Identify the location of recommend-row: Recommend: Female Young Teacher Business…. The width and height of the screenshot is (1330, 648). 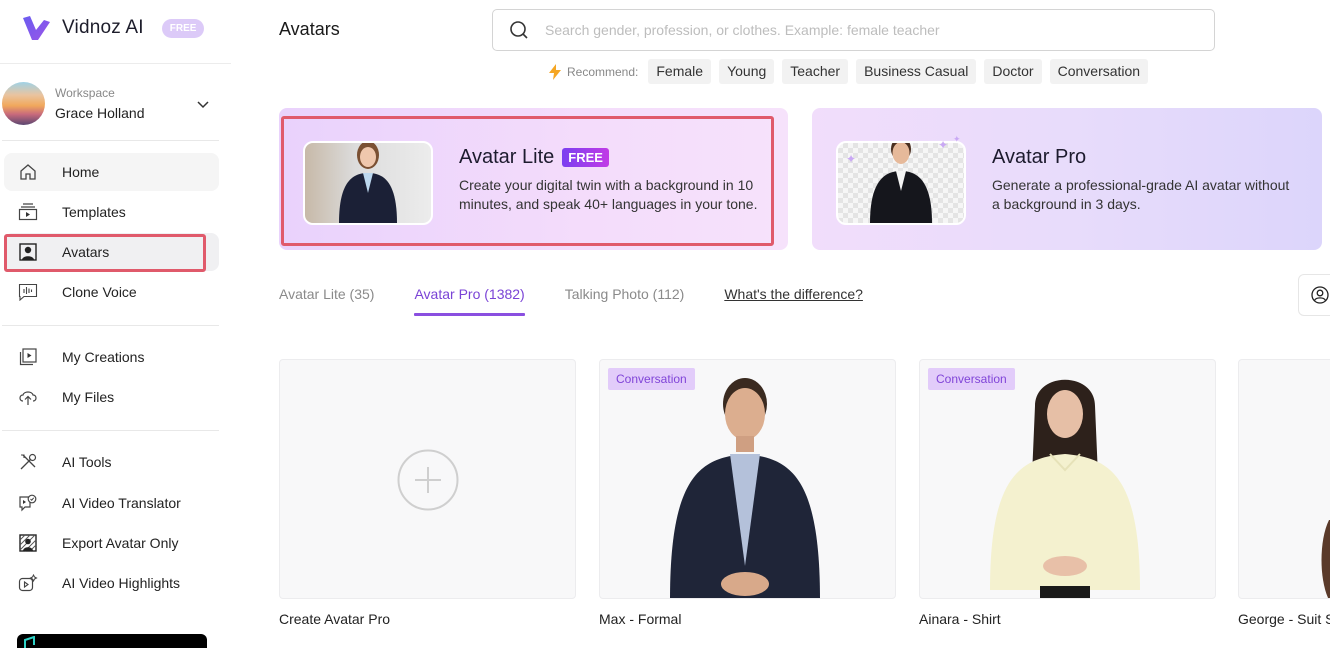
(852, 71).